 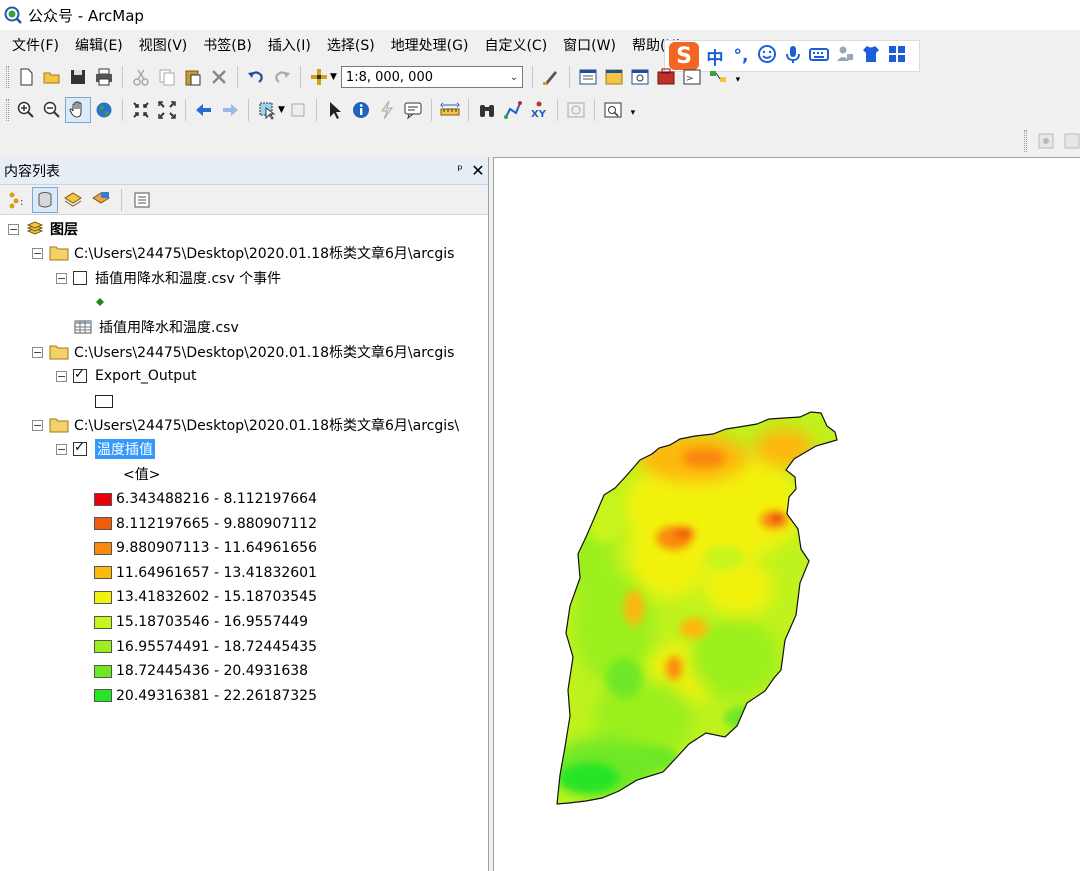 What do you see at coordinates (282, 77) in the screenshot?
I see `redo-button` at bounding box center [282, 77].